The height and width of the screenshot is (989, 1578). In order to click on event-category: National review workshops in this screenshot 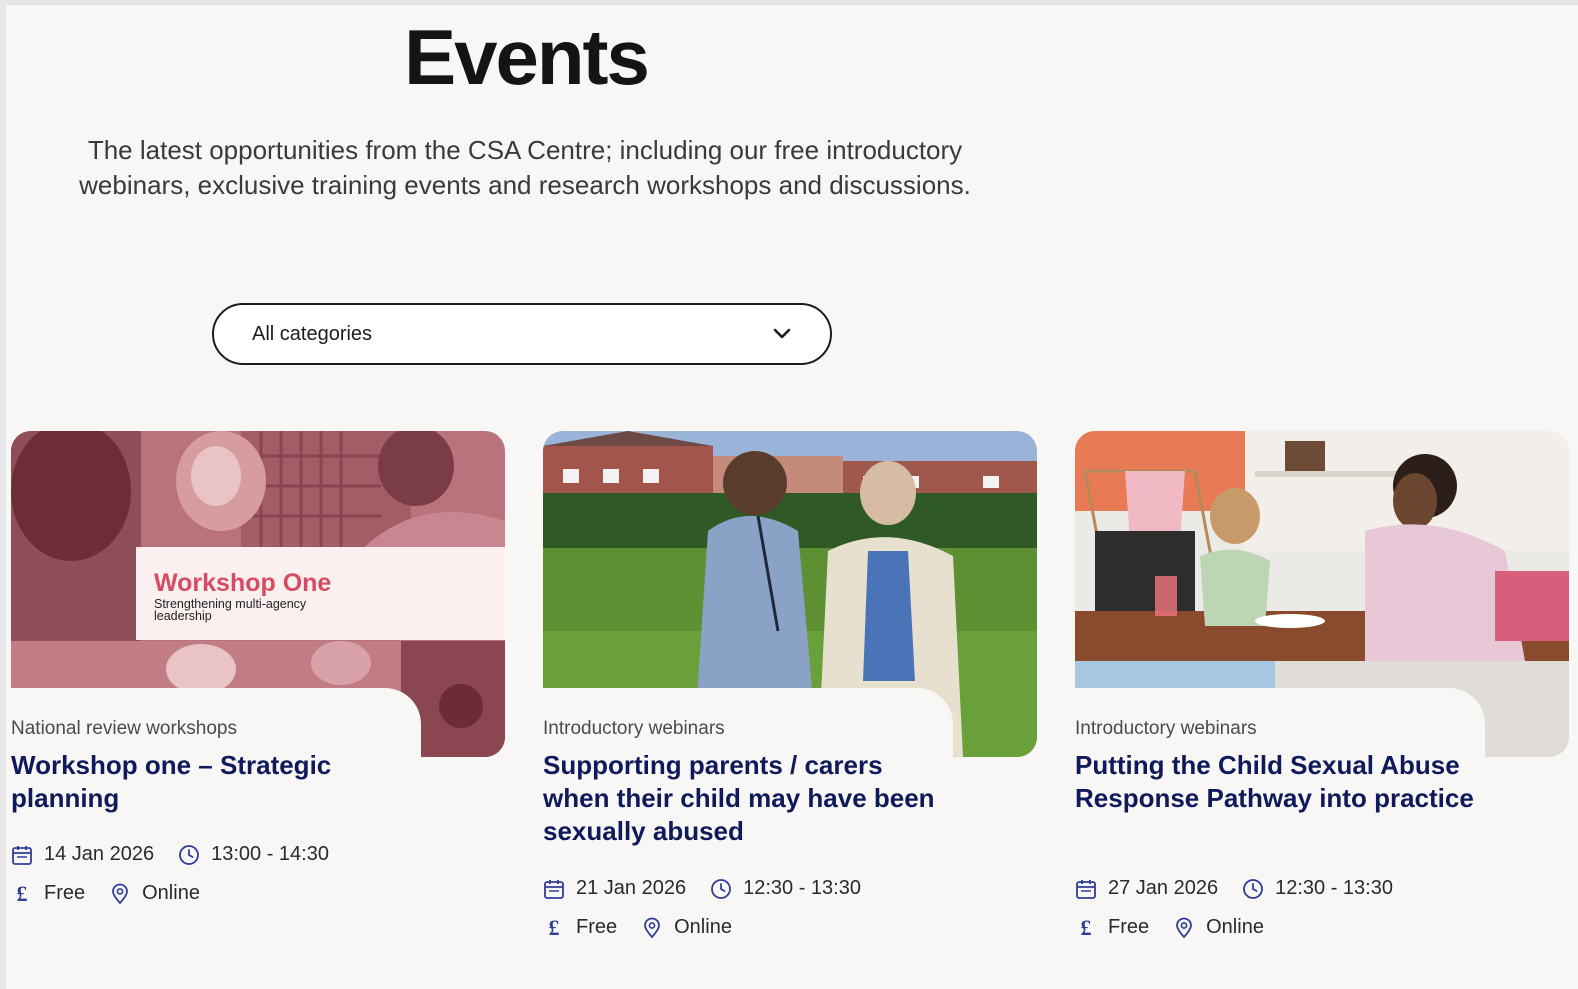, I will do `click(124, 728)`.